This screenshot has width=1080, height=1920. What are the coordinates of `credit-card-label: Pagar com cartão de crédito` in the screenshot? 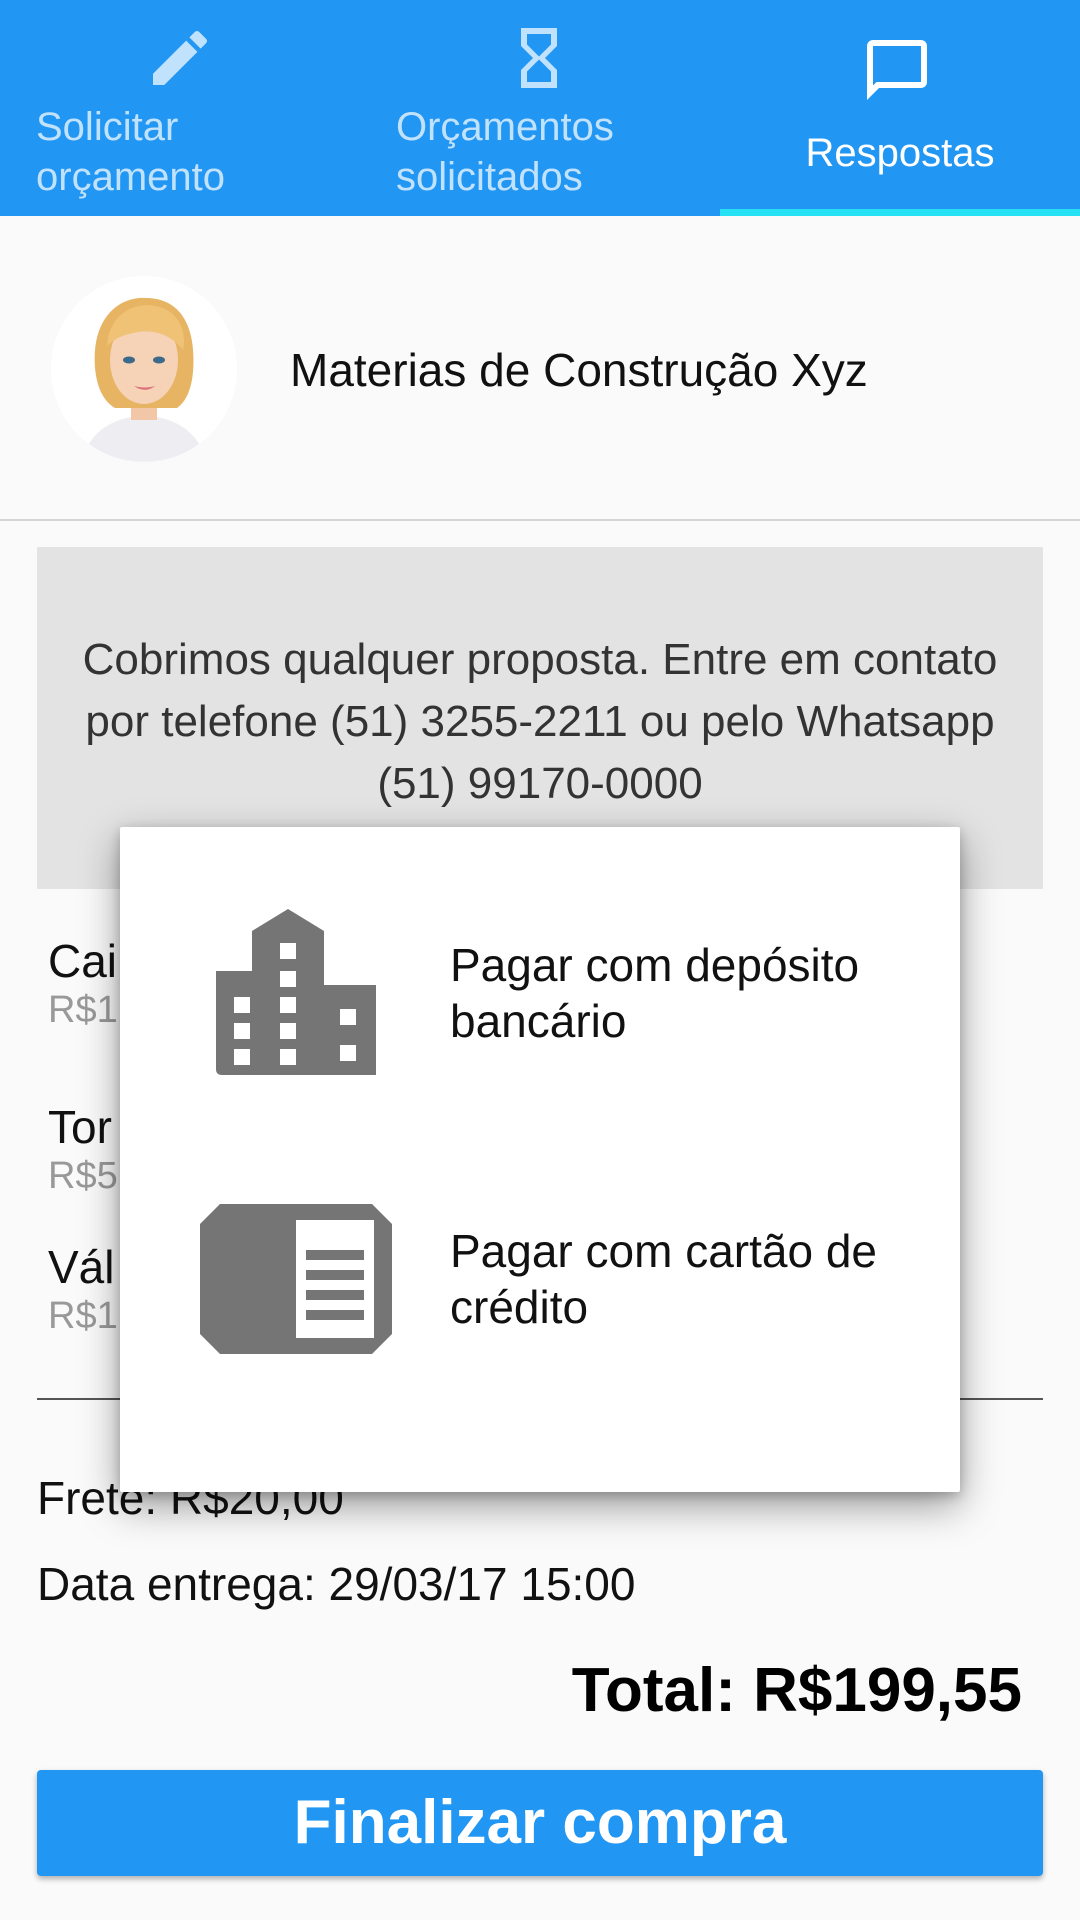 It's located at (664, 1279).